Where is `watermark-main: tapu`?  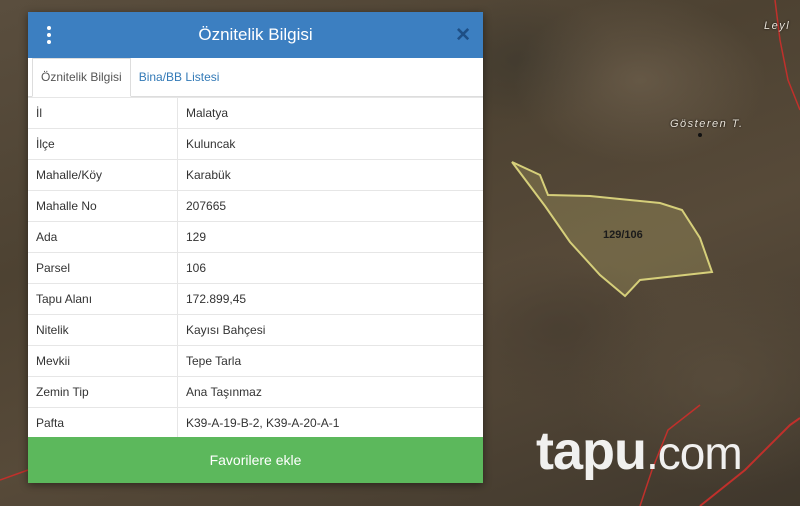 watermark-main: tapu is located at coordinates (591, 451).